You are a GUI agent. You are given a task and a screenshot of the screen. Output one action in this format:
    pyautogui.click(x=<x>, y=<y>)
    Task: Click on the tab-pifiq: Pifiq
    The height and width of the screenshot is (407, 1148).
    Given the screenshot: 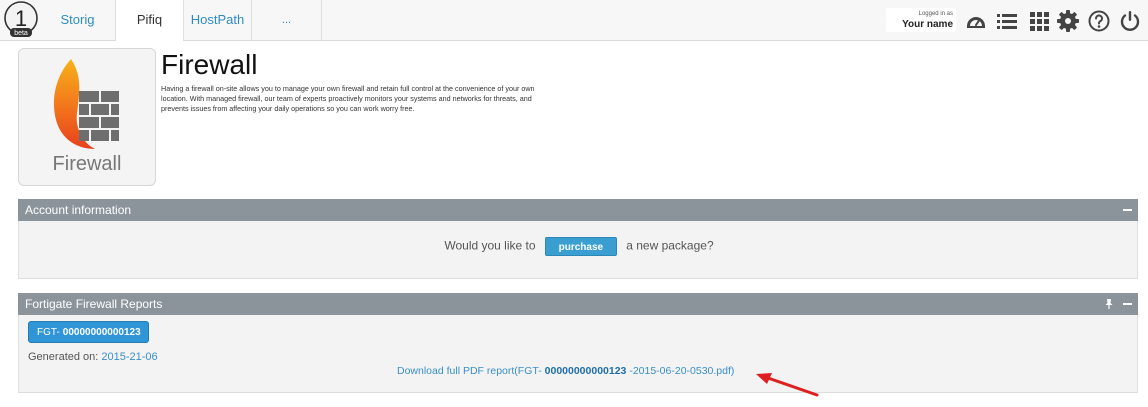 What is the action you would take?
    pyautogui.click(x=150, y=20)
    